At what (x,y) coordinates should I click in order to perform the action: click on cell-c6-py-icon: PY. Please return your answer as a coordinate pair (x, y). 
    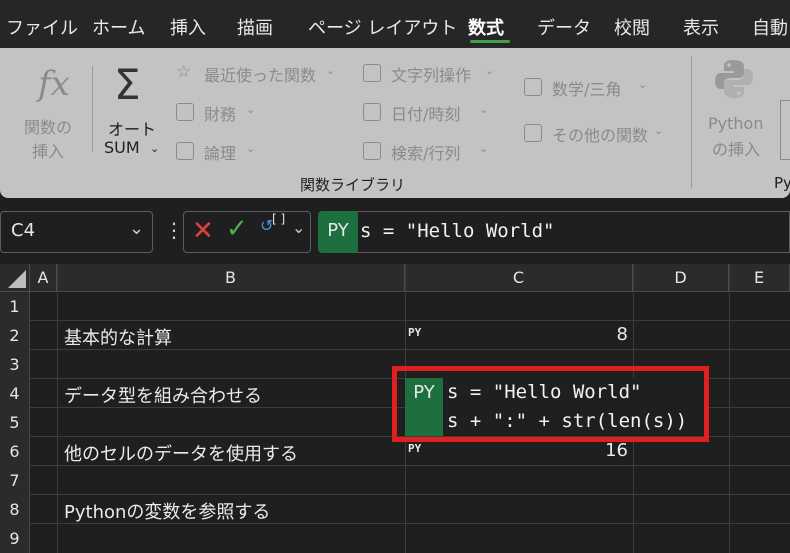
    Looking at the image, I should click on (415, 448).